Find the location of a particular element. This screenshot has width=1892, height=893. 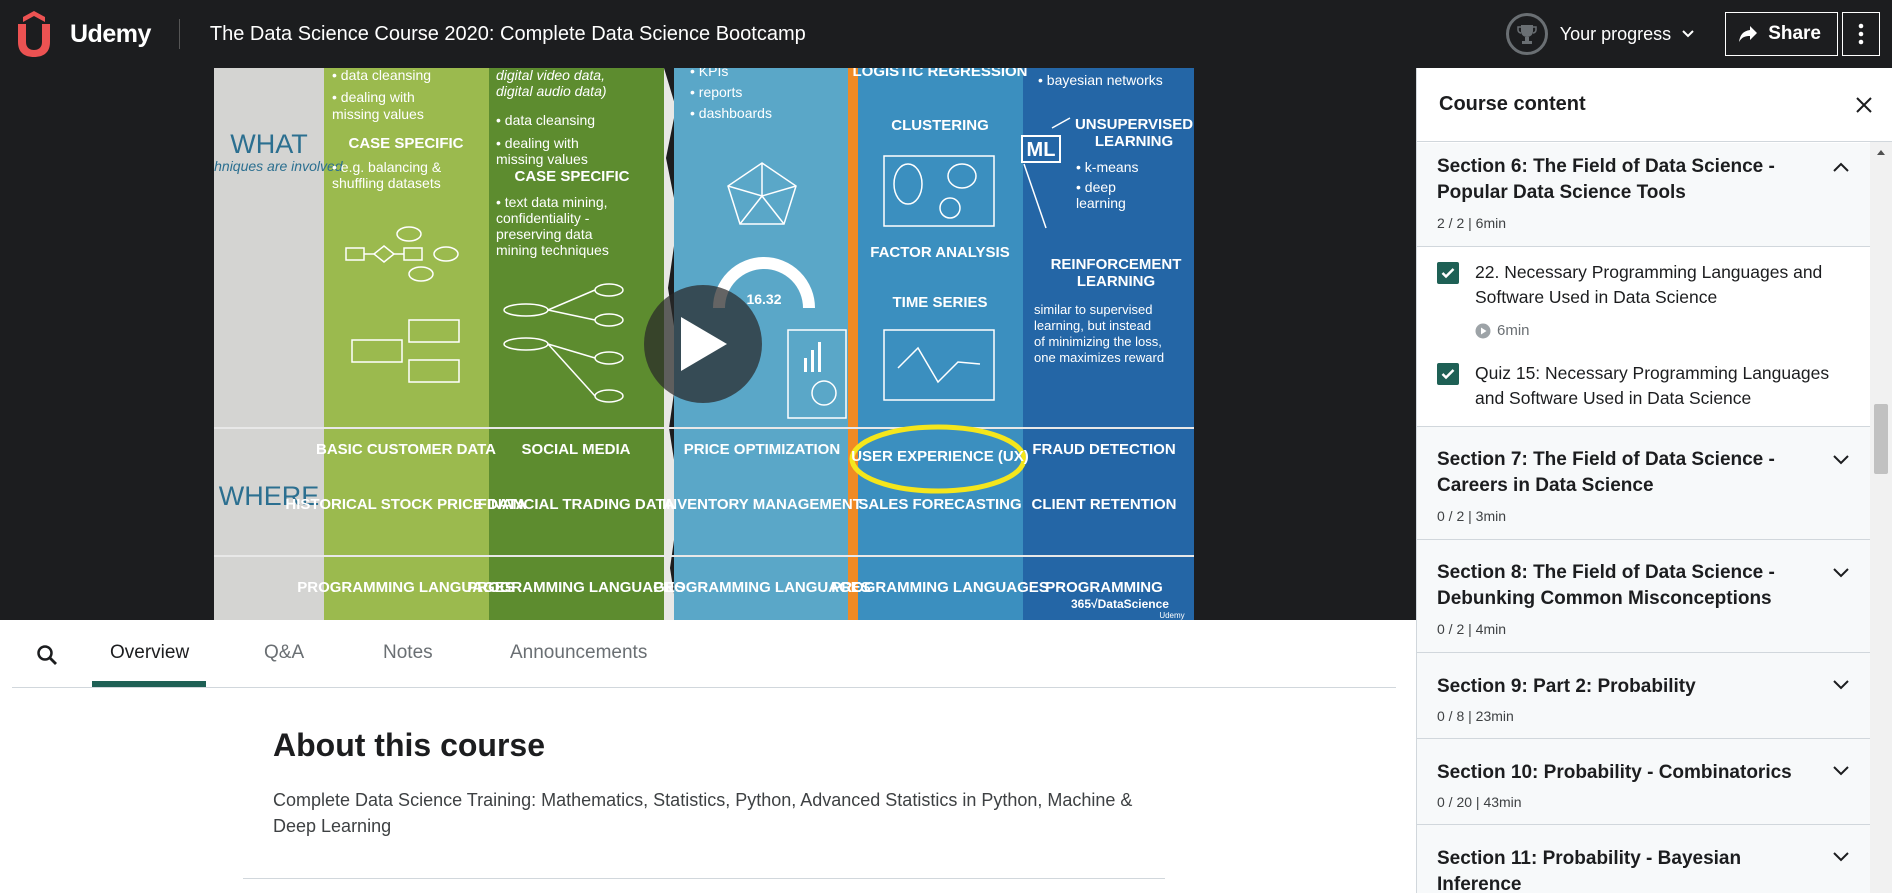

section-meta: 0 / 20 | 43min is located at coordinates (1479, 802).